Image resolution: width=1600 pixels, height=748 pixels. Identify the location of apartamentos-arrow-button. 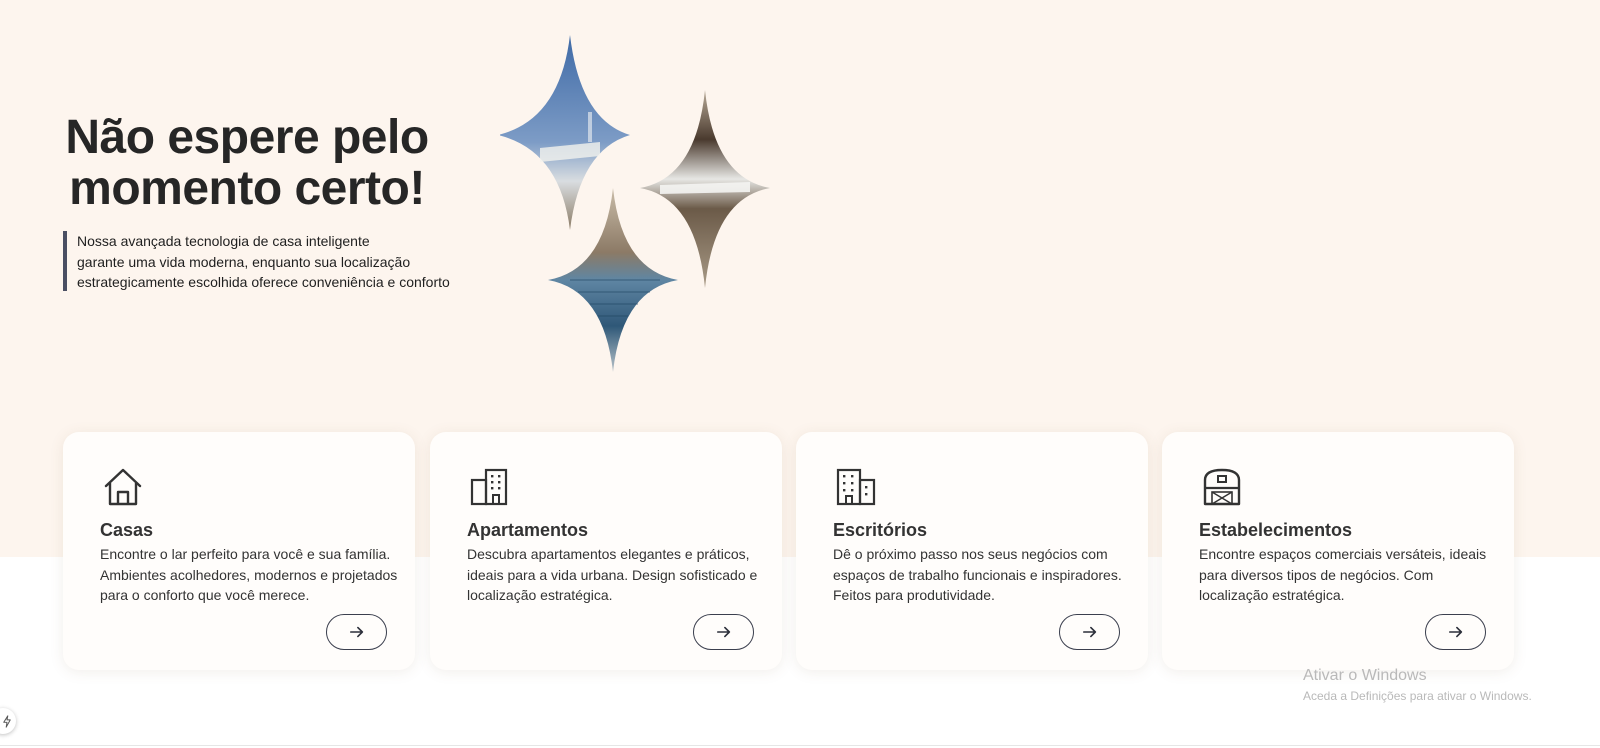
(723, 632).